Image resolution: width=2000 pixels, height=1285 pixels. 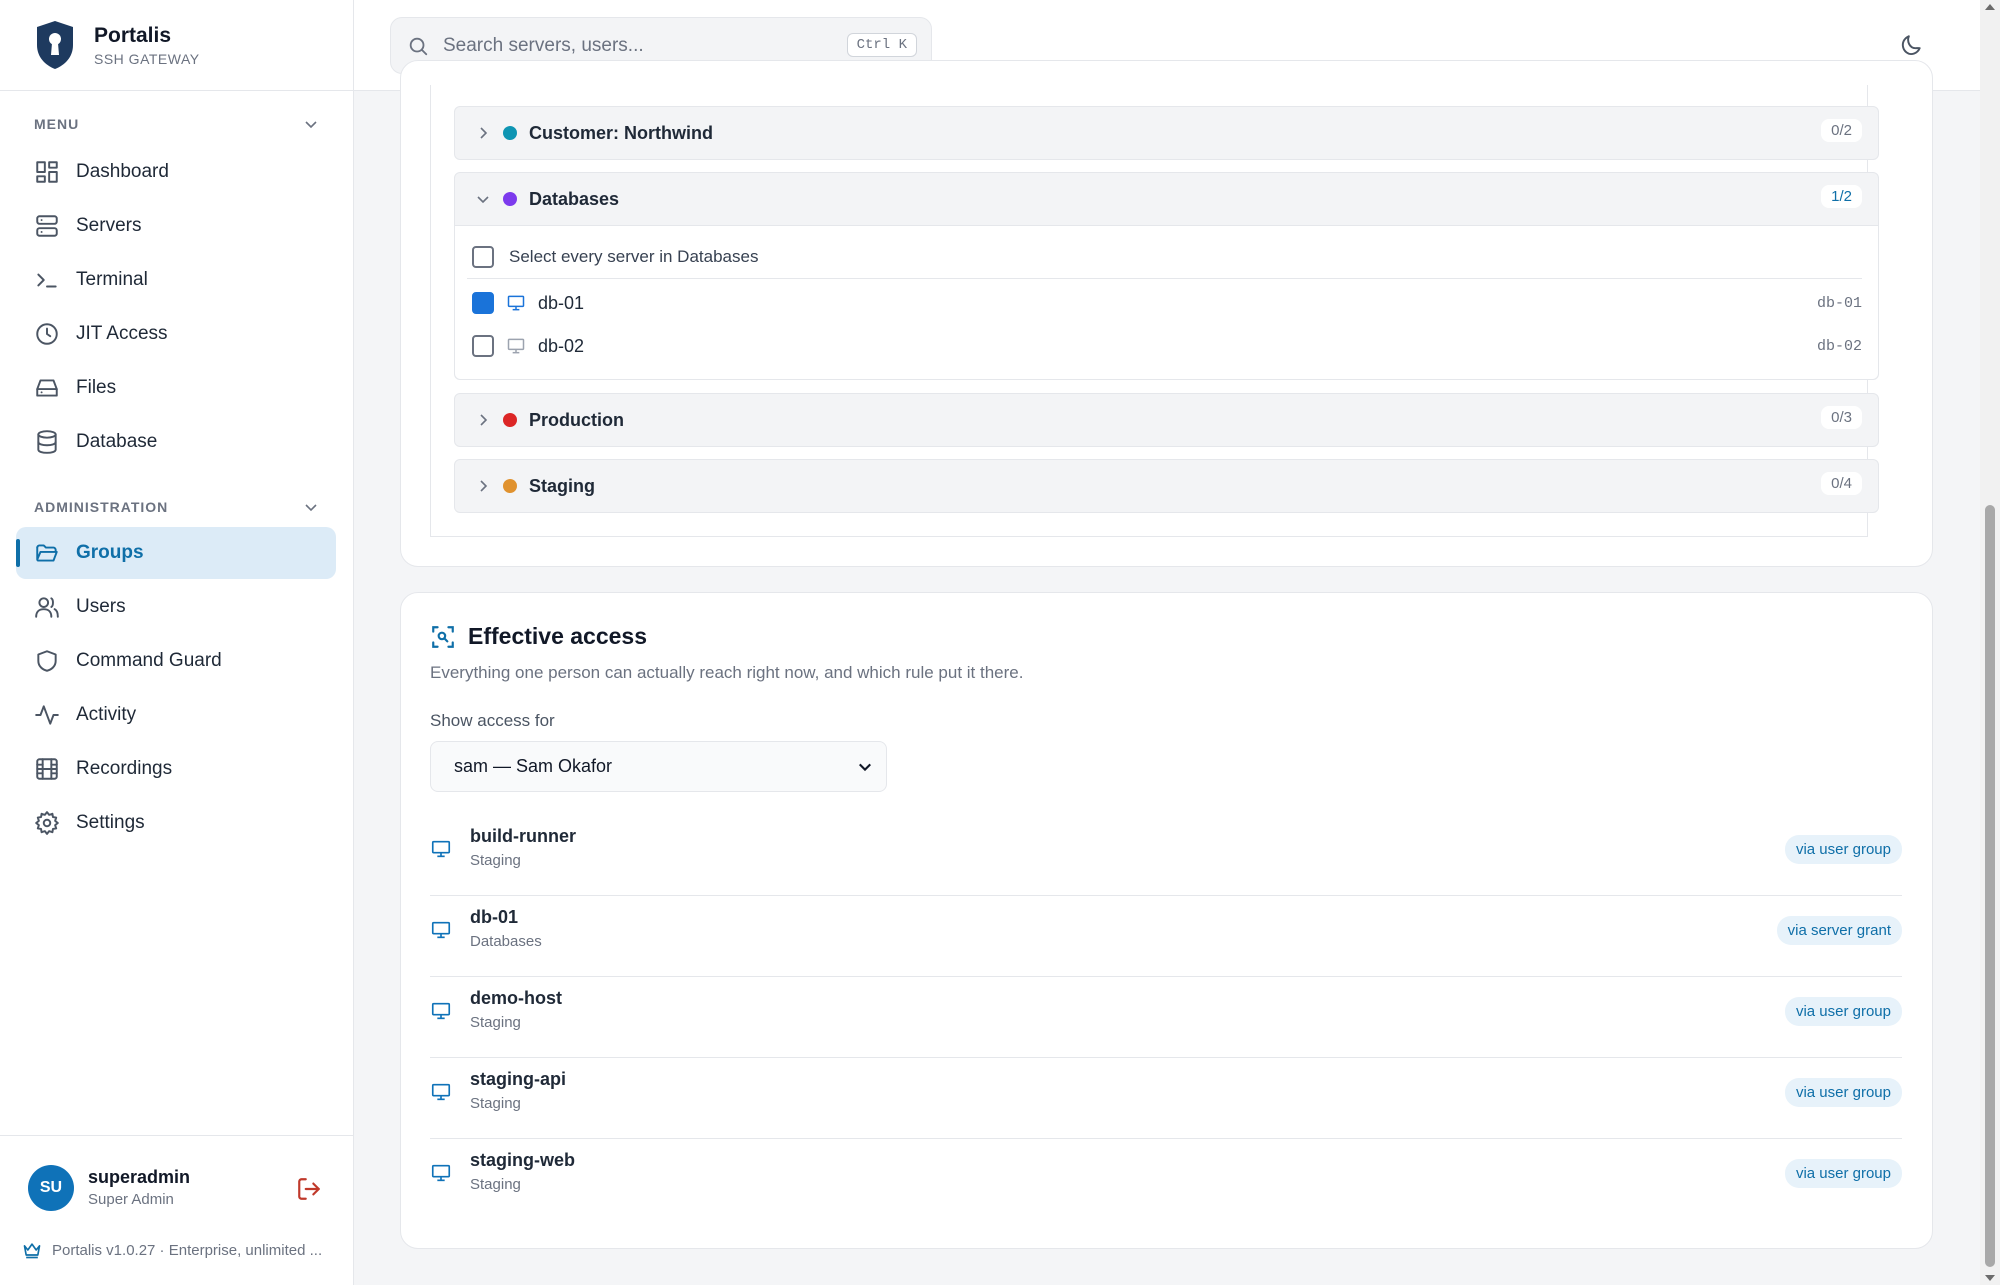 What do you see at coordinates (1166, 855) in the screenshot?
I see `access-row: build-runner Staging via user group` at bounding box center [1166, 855].